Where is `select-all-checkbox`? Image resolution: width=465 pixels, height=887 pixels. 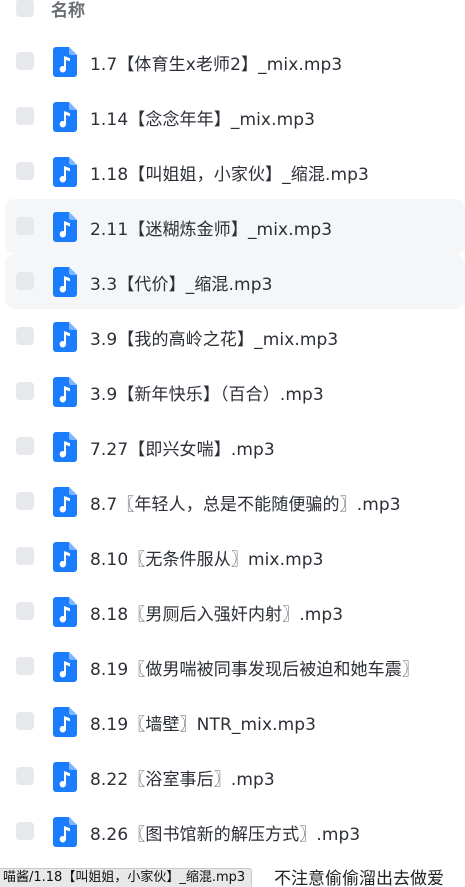 select-all-checkbox is located at coordinates (25, 8).